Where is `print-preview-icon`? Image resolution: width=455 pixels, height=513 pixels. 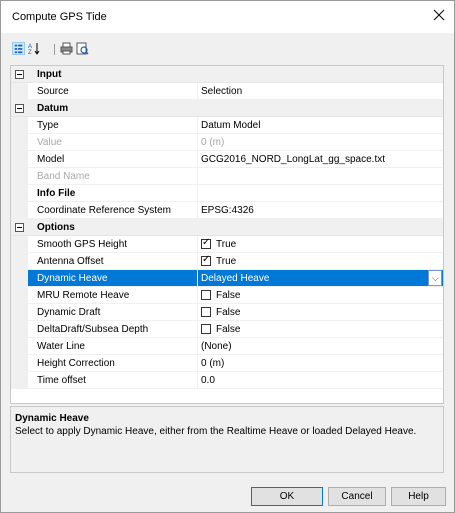
print-preview-icon is located at coordinates (82, 48).